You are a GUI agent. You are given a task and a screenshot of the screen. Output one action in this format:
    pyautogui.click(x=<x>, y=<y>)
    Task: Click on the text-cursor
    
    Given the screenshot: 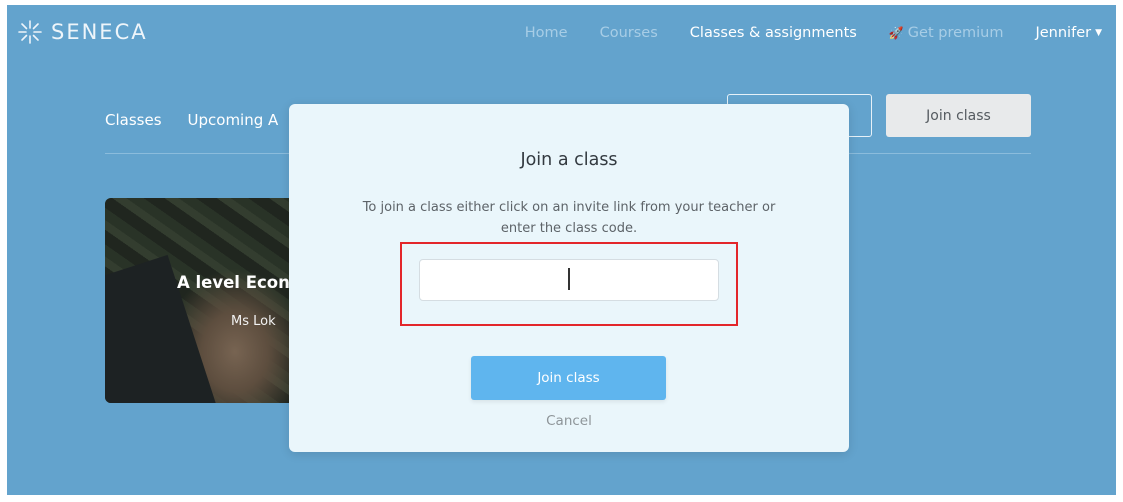 What is the action you would take?
    pyautogui.click(x=569, y=279)
    